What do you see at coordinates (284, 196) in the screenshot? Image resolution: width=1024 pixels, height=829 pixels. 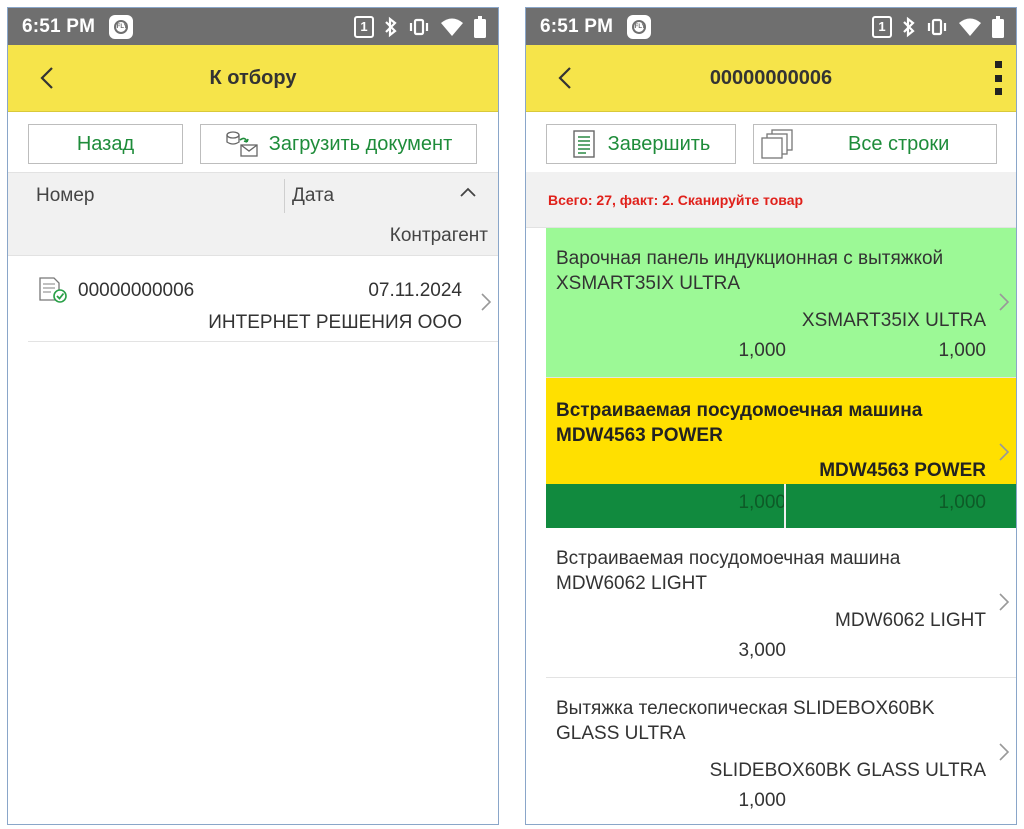 I see `column-divider` at bounding box center [284, 196].